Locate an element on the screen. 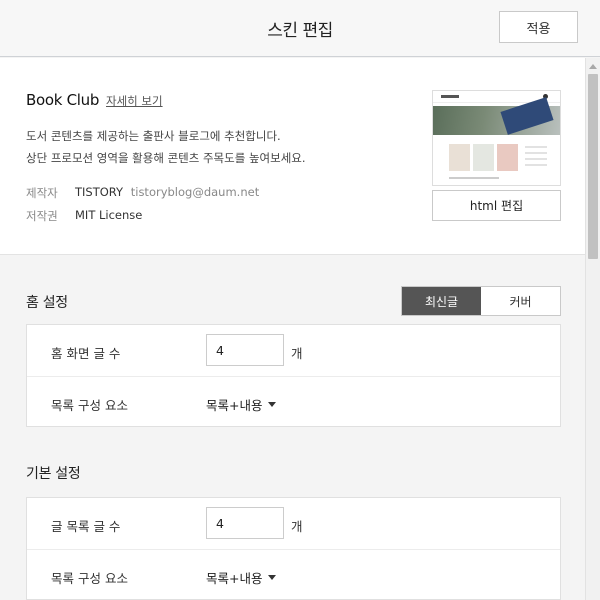 The width and height of the screenshot is (600, 600). apply-button: 적용 is located at coordinates (538, 27).